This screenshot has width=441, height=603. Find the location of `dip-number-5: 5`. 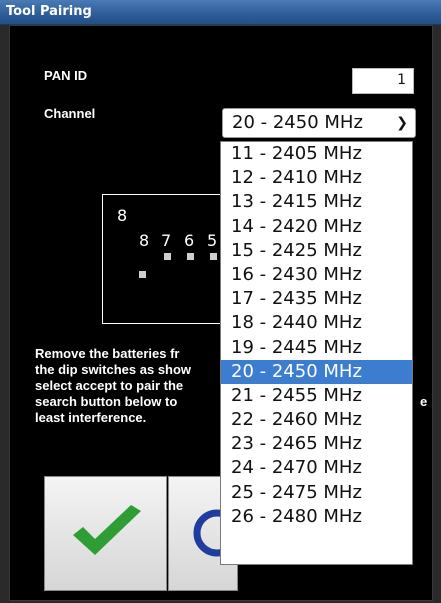

dip-number-5: 5 is located at coordinates (212, 240).